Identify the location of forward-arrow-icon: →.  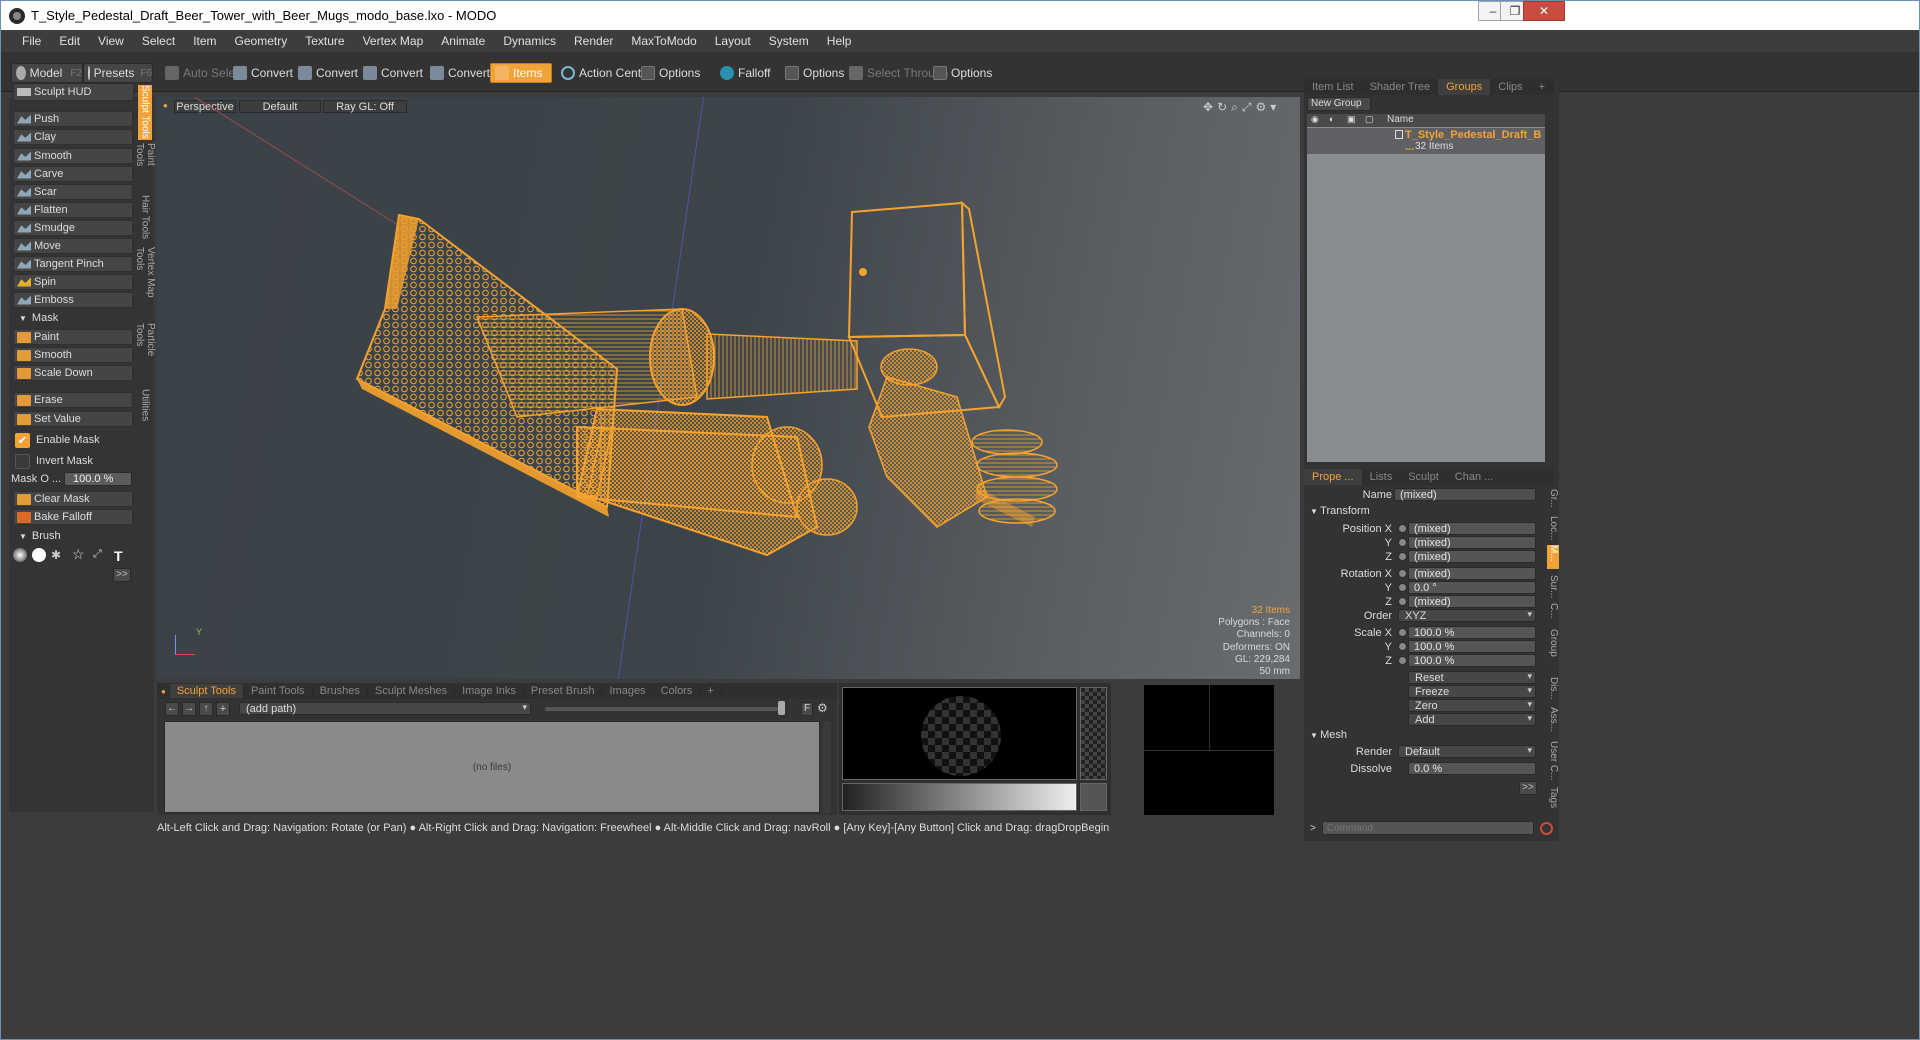
(189, 709).